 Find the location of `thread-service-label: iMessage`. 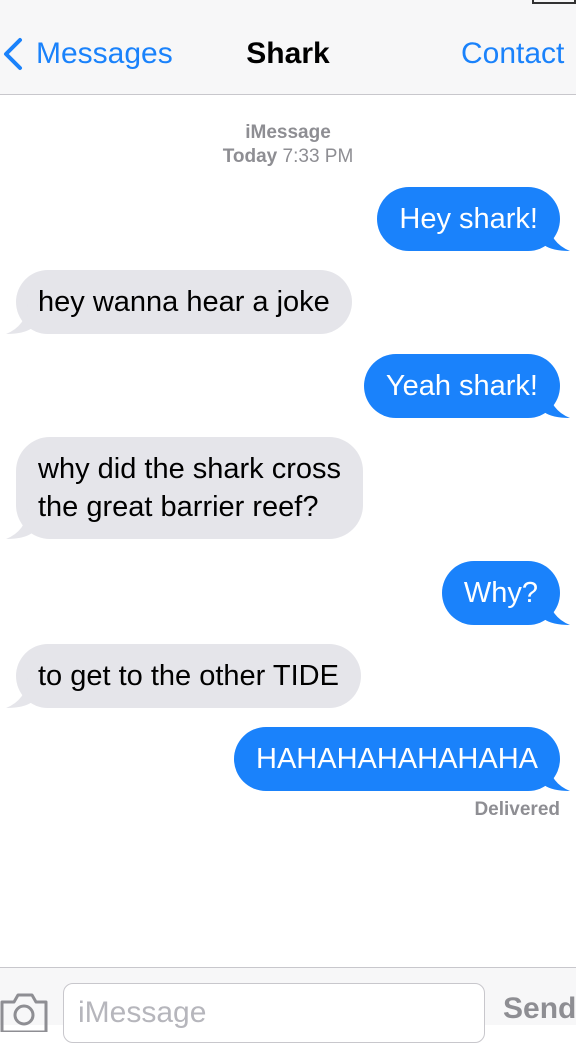

thread-service-label: iMessage is located at coordinates (288, 132).